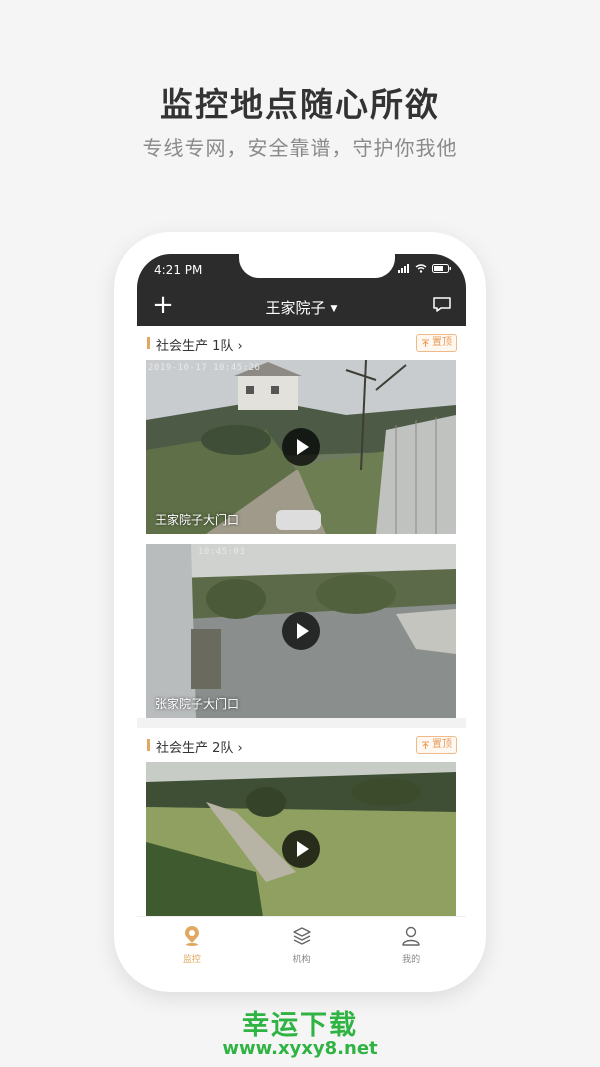 The width and height of the screenshot is (600, 1067). I want to click on camera-timestamp: 10:45:03, so click(222, 552).